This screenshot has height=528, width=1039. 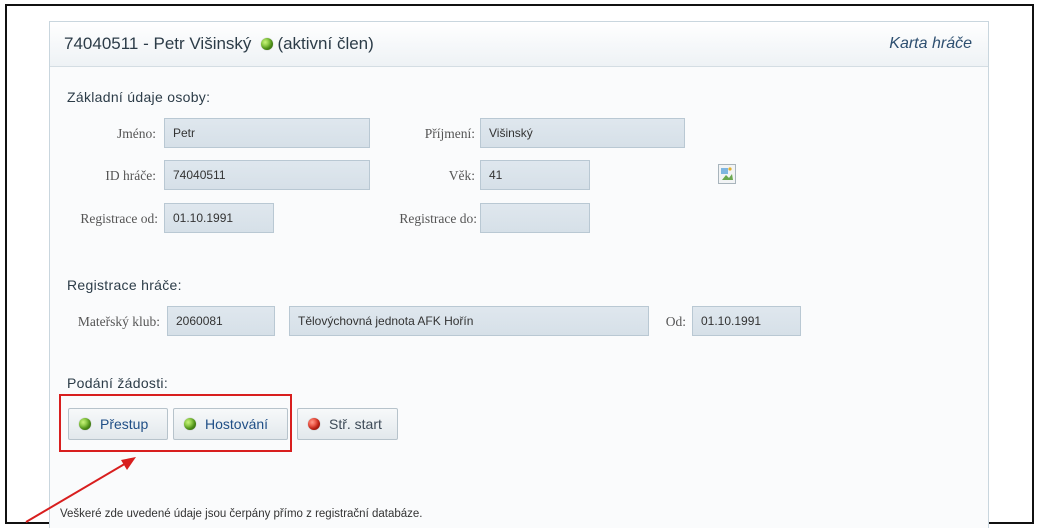 I want to click on annotation-arrow-icon, so click(x=80, y=490).